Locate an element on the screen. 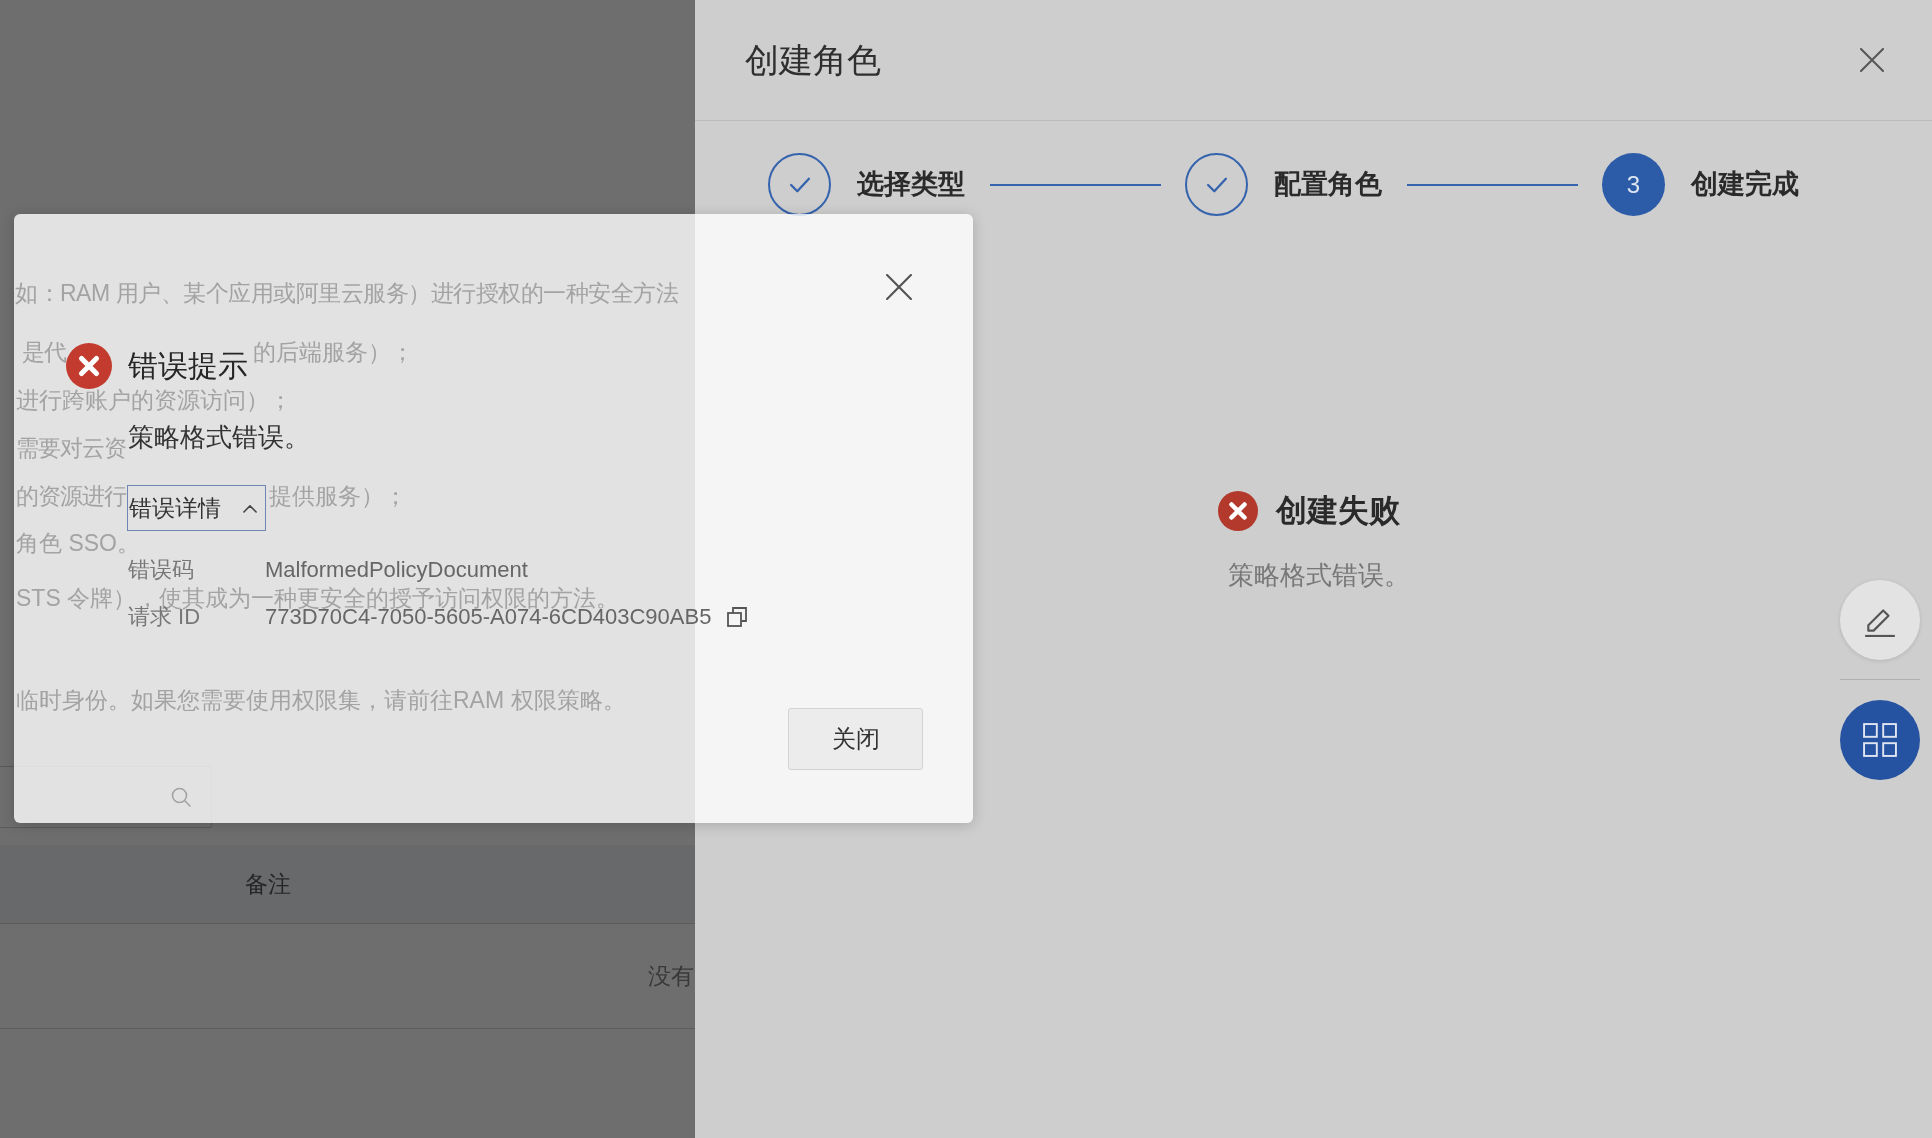 The image size is (1932, 1138). description-text: 临时身份。如果您需要使用权限集，请前往RAM 权限策略。 is located at coordinates (321, 700).